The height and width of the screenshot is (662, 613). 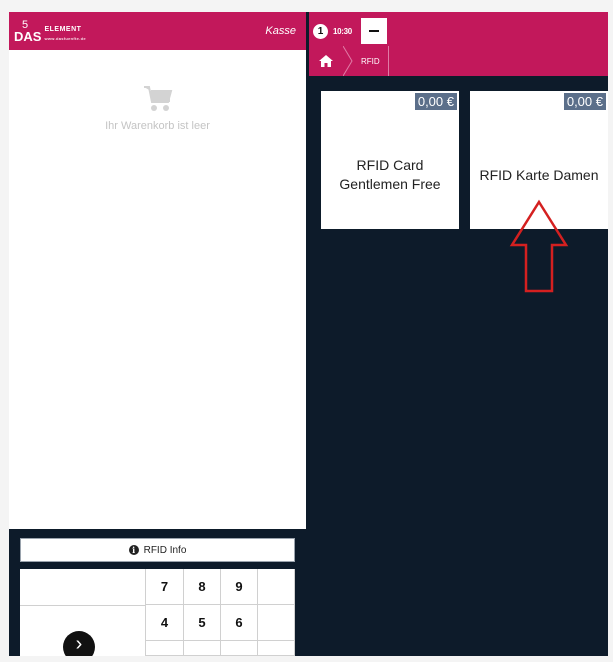 I want to click on enter-button: ›, so click(x=79, y=643).